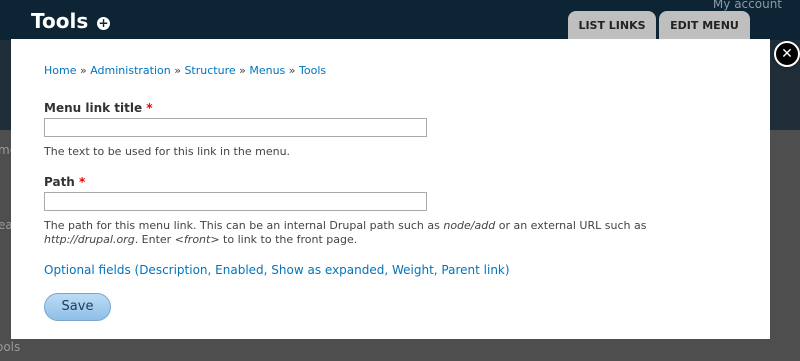  What do you see at coordinates (267, 70) in the screenshot?
I see `breadcrumb-link-menus: Menus` at bounding box center [267, 70].